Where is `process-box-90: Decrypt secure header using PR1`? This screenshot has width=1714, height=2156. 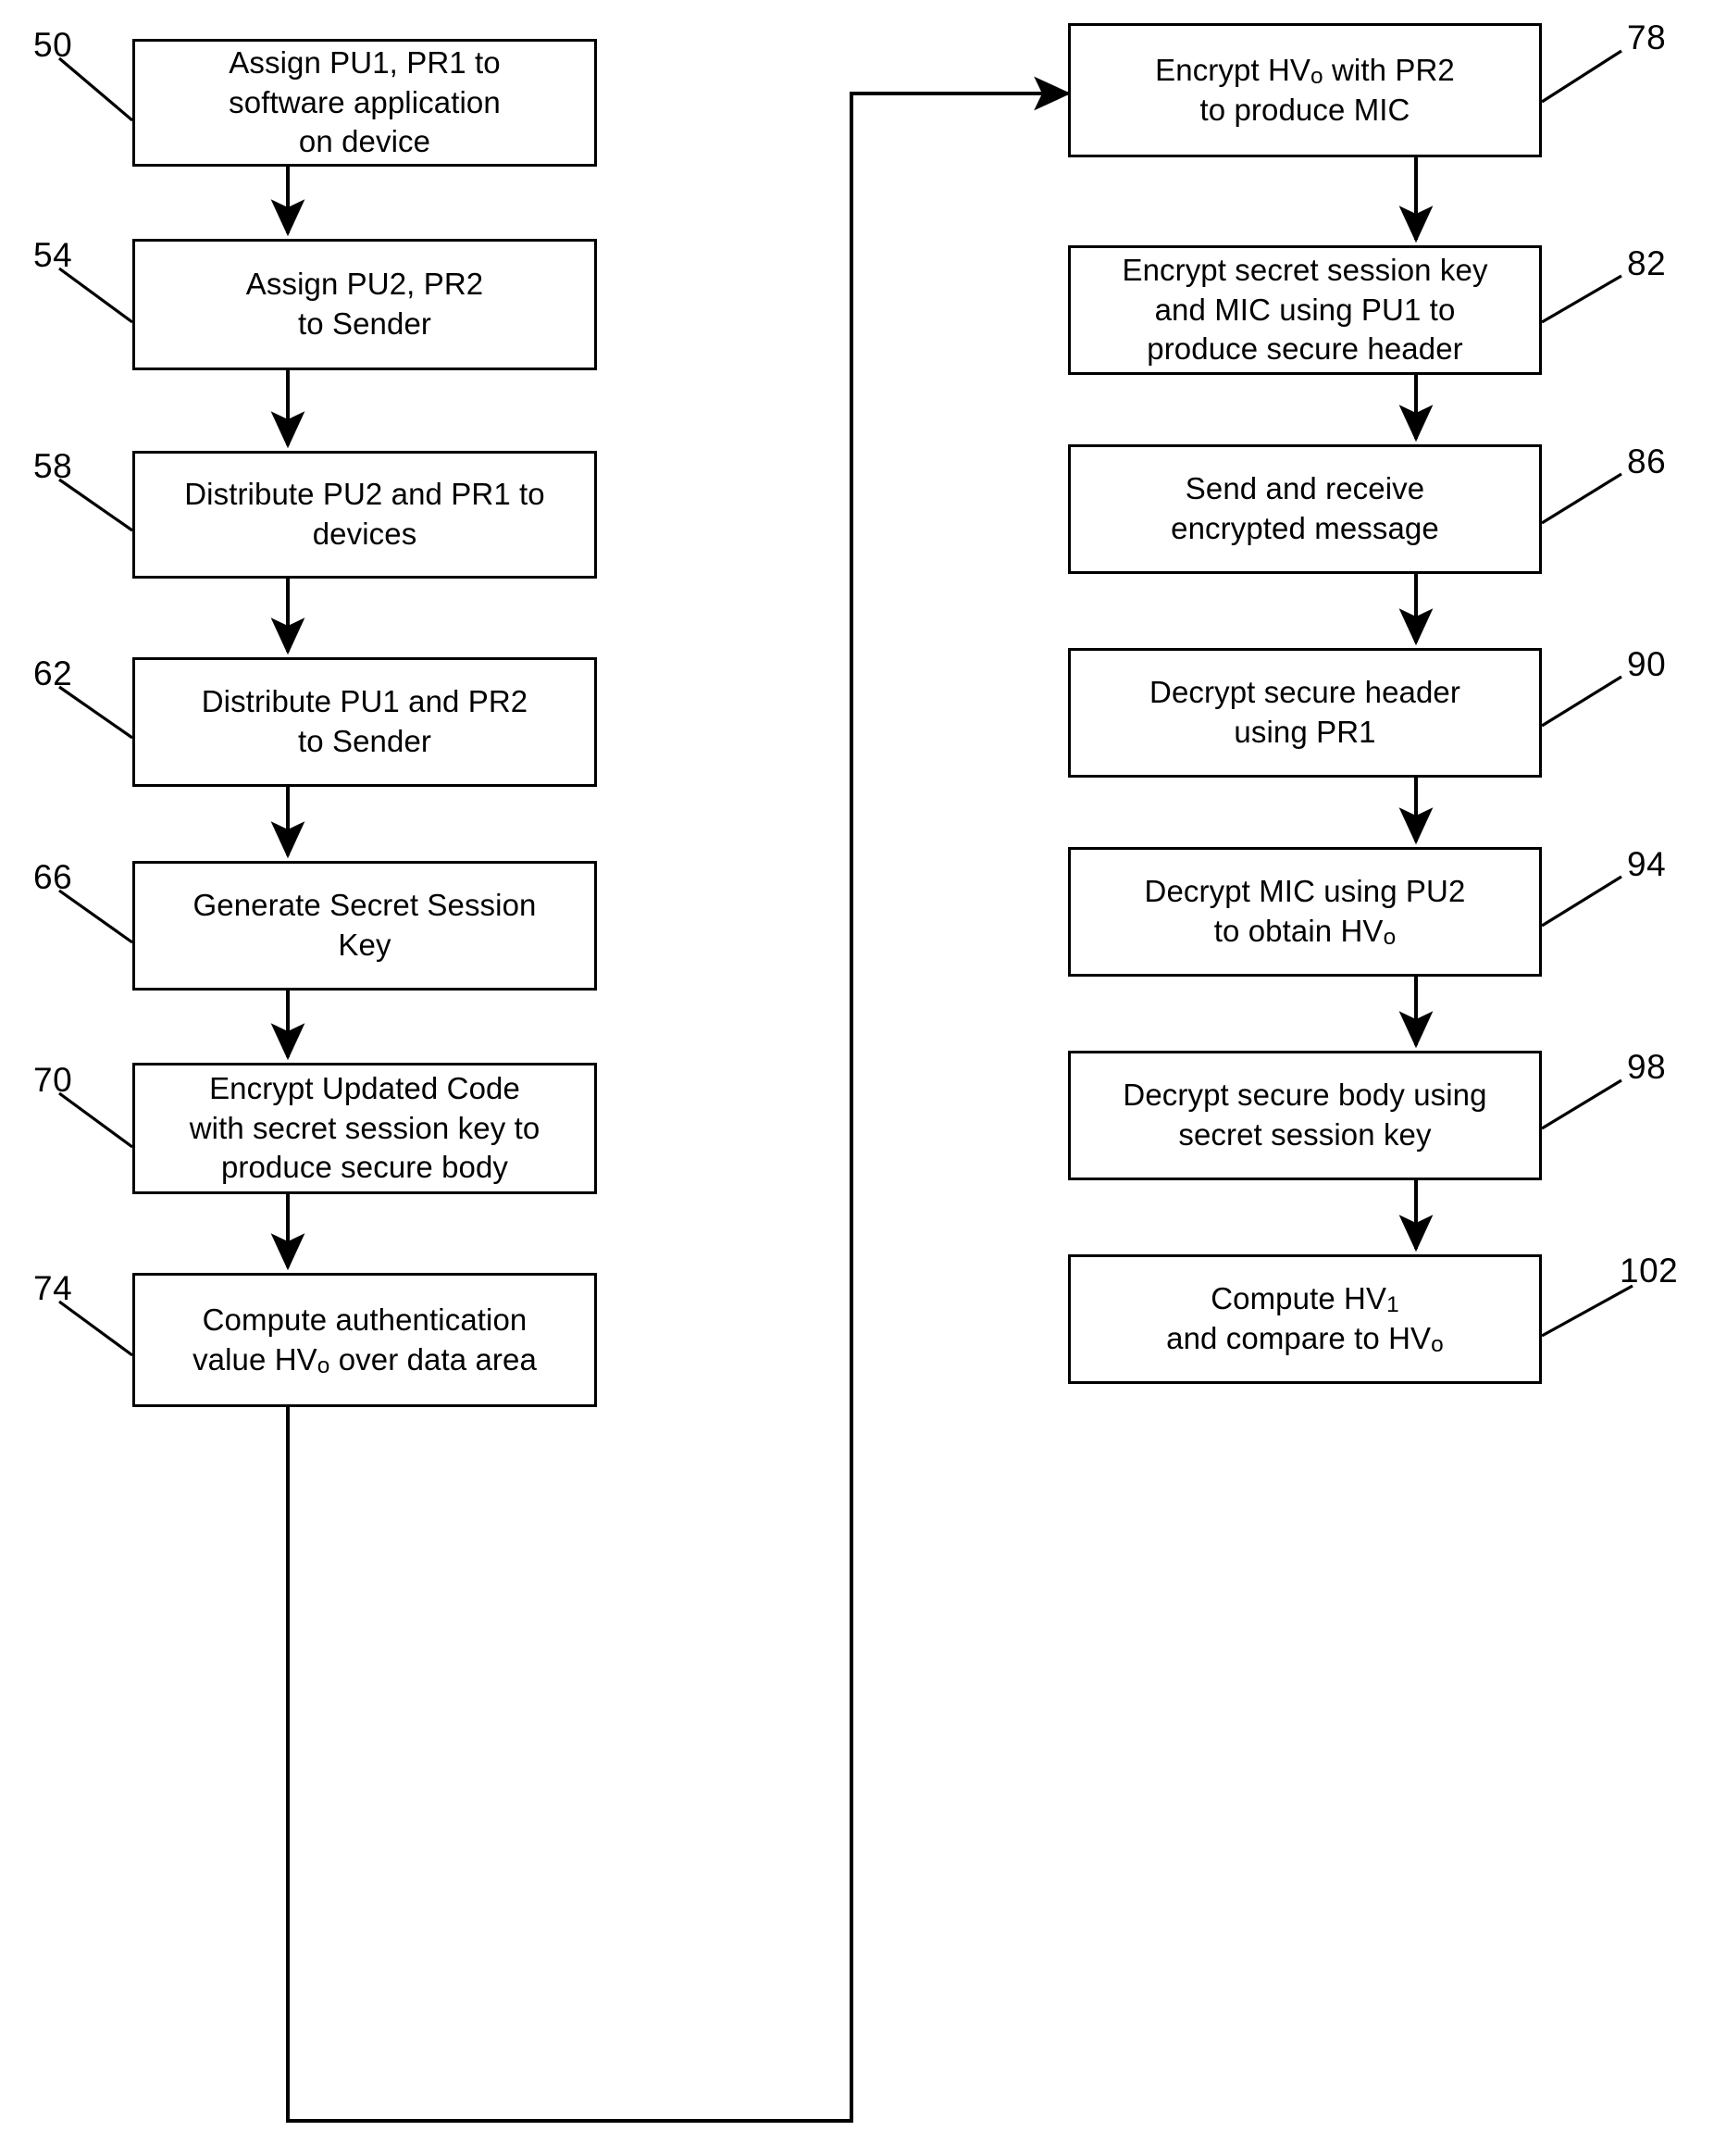
process-box-90: Decrypt secure header using PR1 is located at coordinates (1305, 713).